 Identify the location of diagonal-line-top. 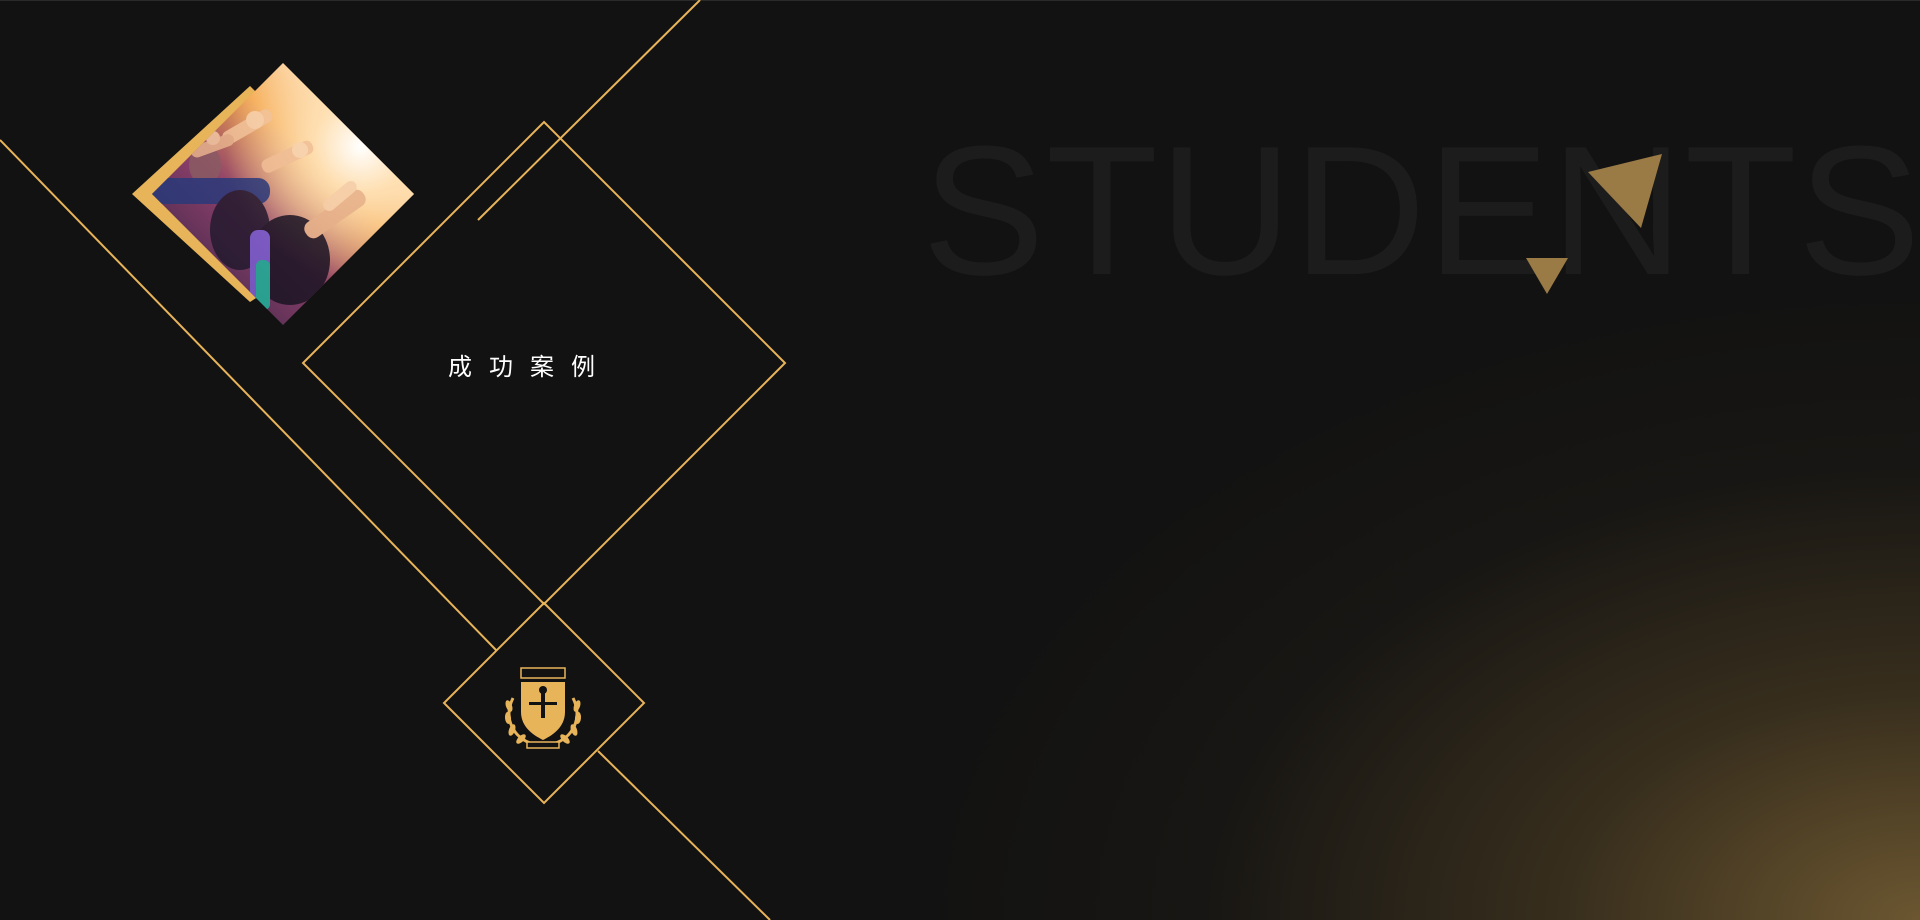
(589, 110).